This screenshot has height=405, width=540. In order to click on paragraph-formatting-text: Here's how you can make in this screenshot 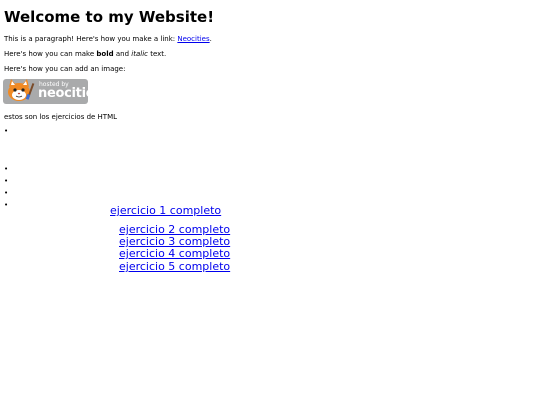, I will do `click(50, 54)`.